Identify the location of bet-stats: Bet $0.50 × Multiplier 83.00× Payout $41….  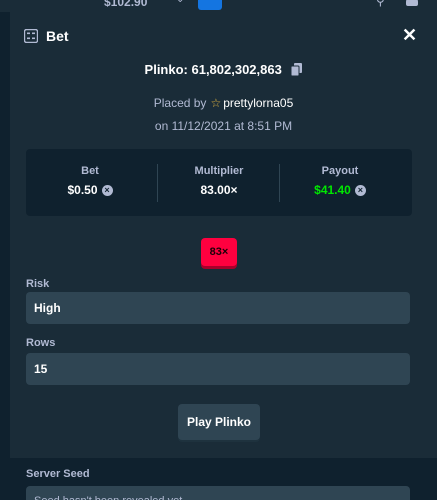
(219, 182).